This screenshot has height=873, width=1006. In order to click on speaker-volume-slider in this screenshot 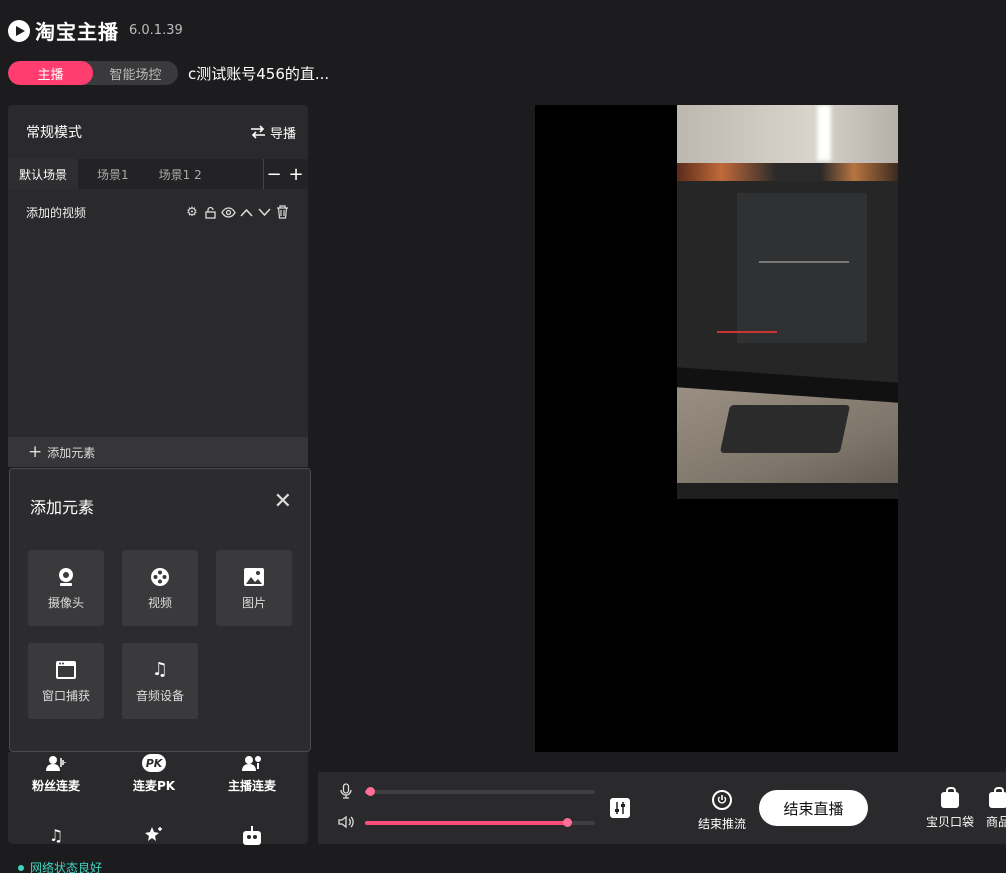, I will do `click(480, 822)`.